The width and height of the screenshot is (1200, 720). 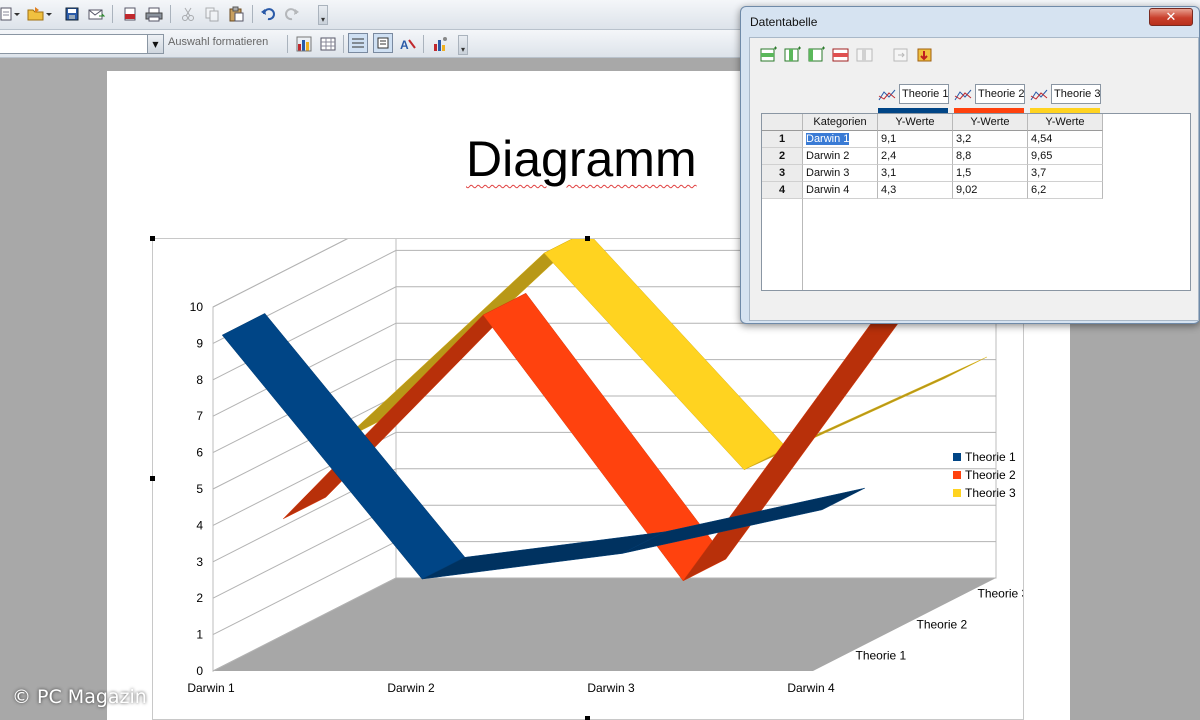 I want to click on value-cell: 9,02, so click(x=990, y=190).